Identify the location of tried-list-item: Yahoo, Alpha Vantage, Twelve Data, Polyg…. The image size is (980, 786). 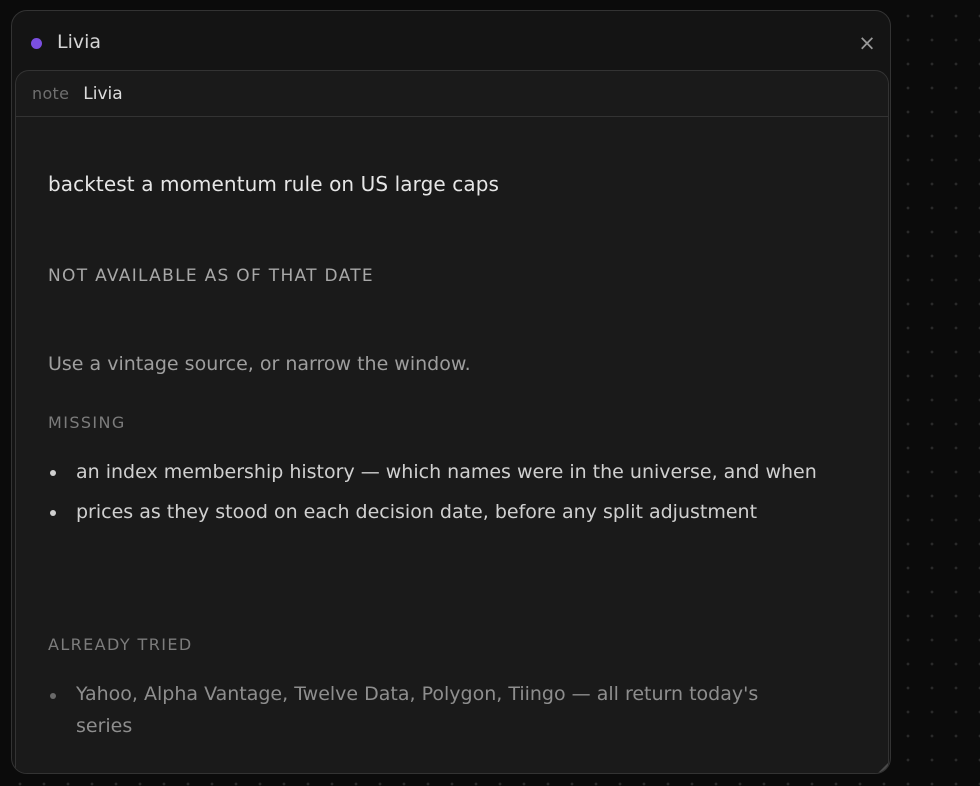
(433, 710).